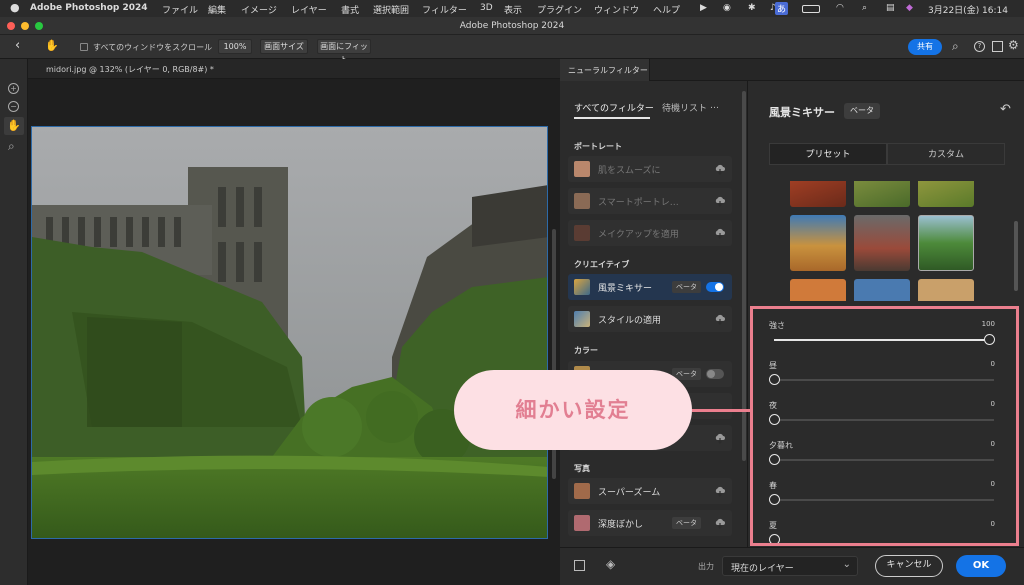  Describe the element at coordinates (650, 491) in the screenshot. I see `filter-item-super-zoom: スーパーズーム` at that location.